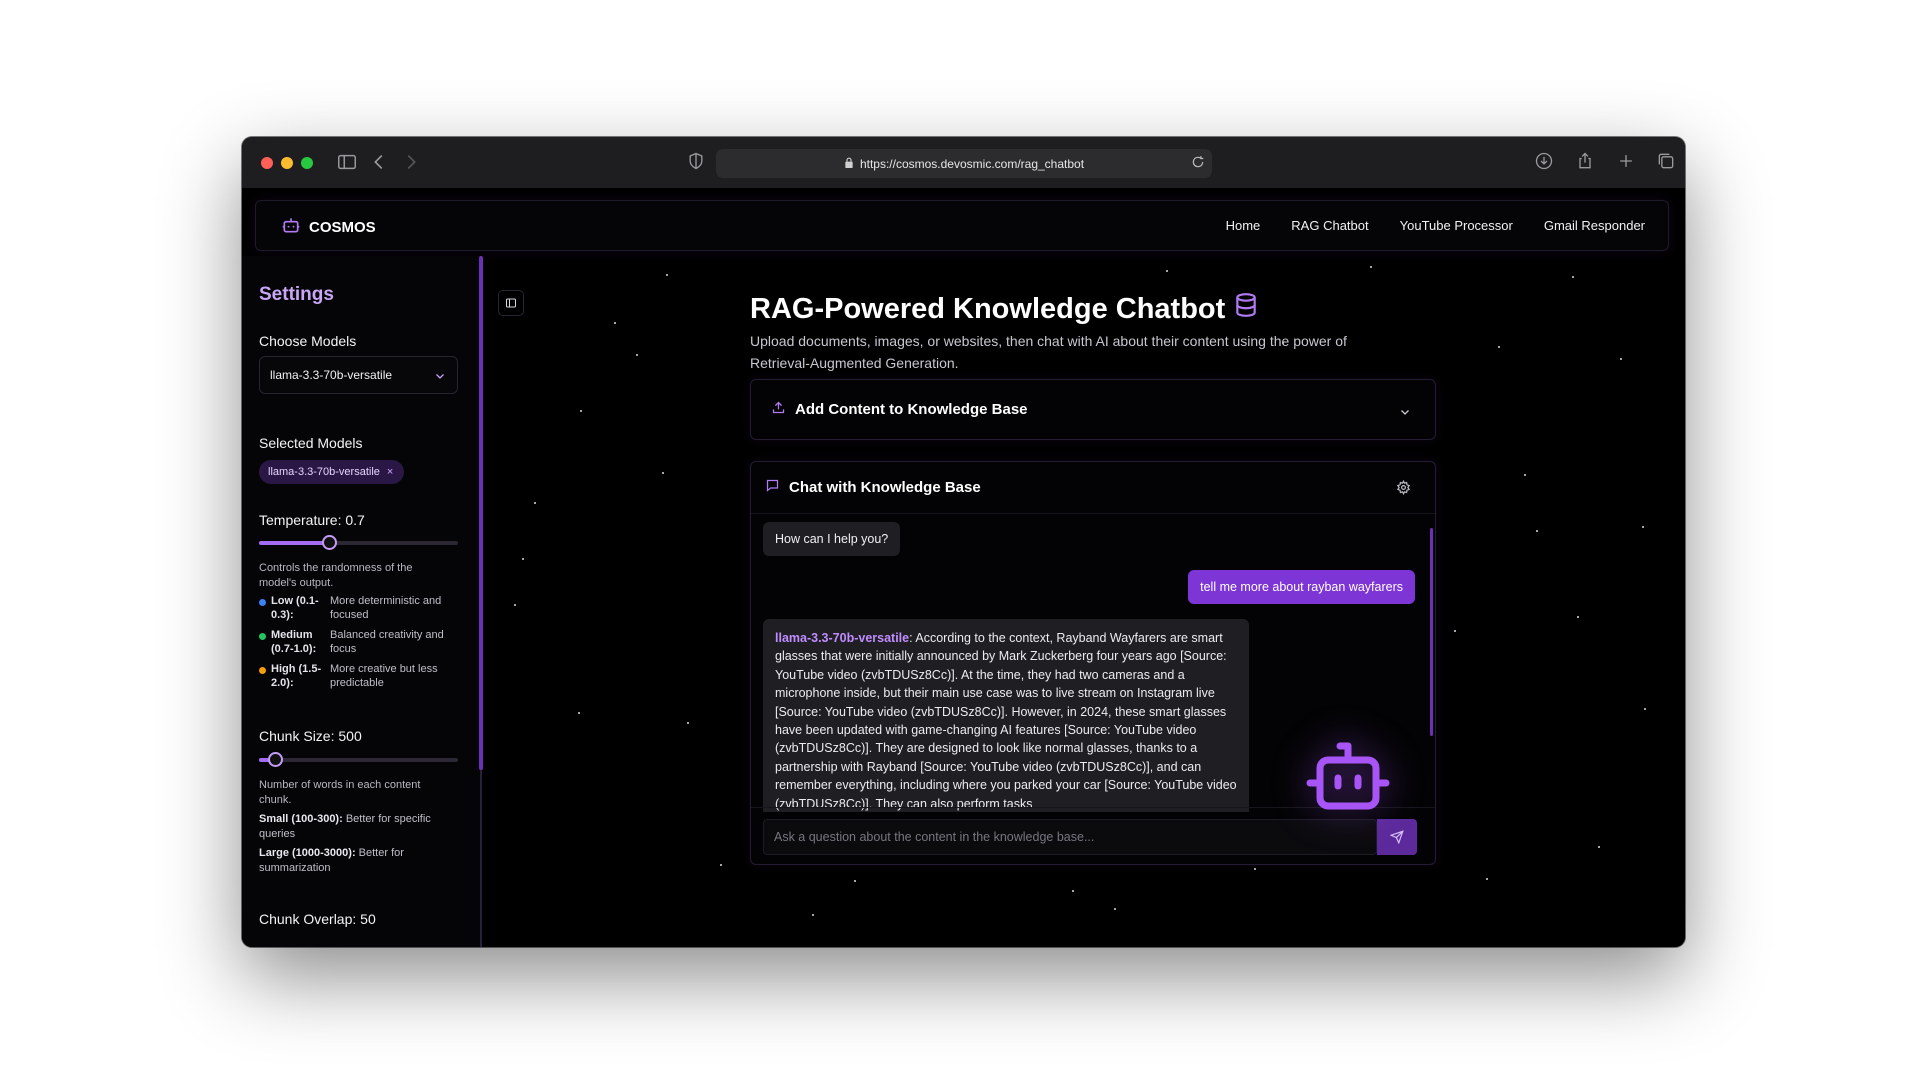 The height and width of the screenshot is (1080, 1920). Describe the element at coordinates (342, 227) in the screenshot. I see `brand-name: COSMOS` at that location.